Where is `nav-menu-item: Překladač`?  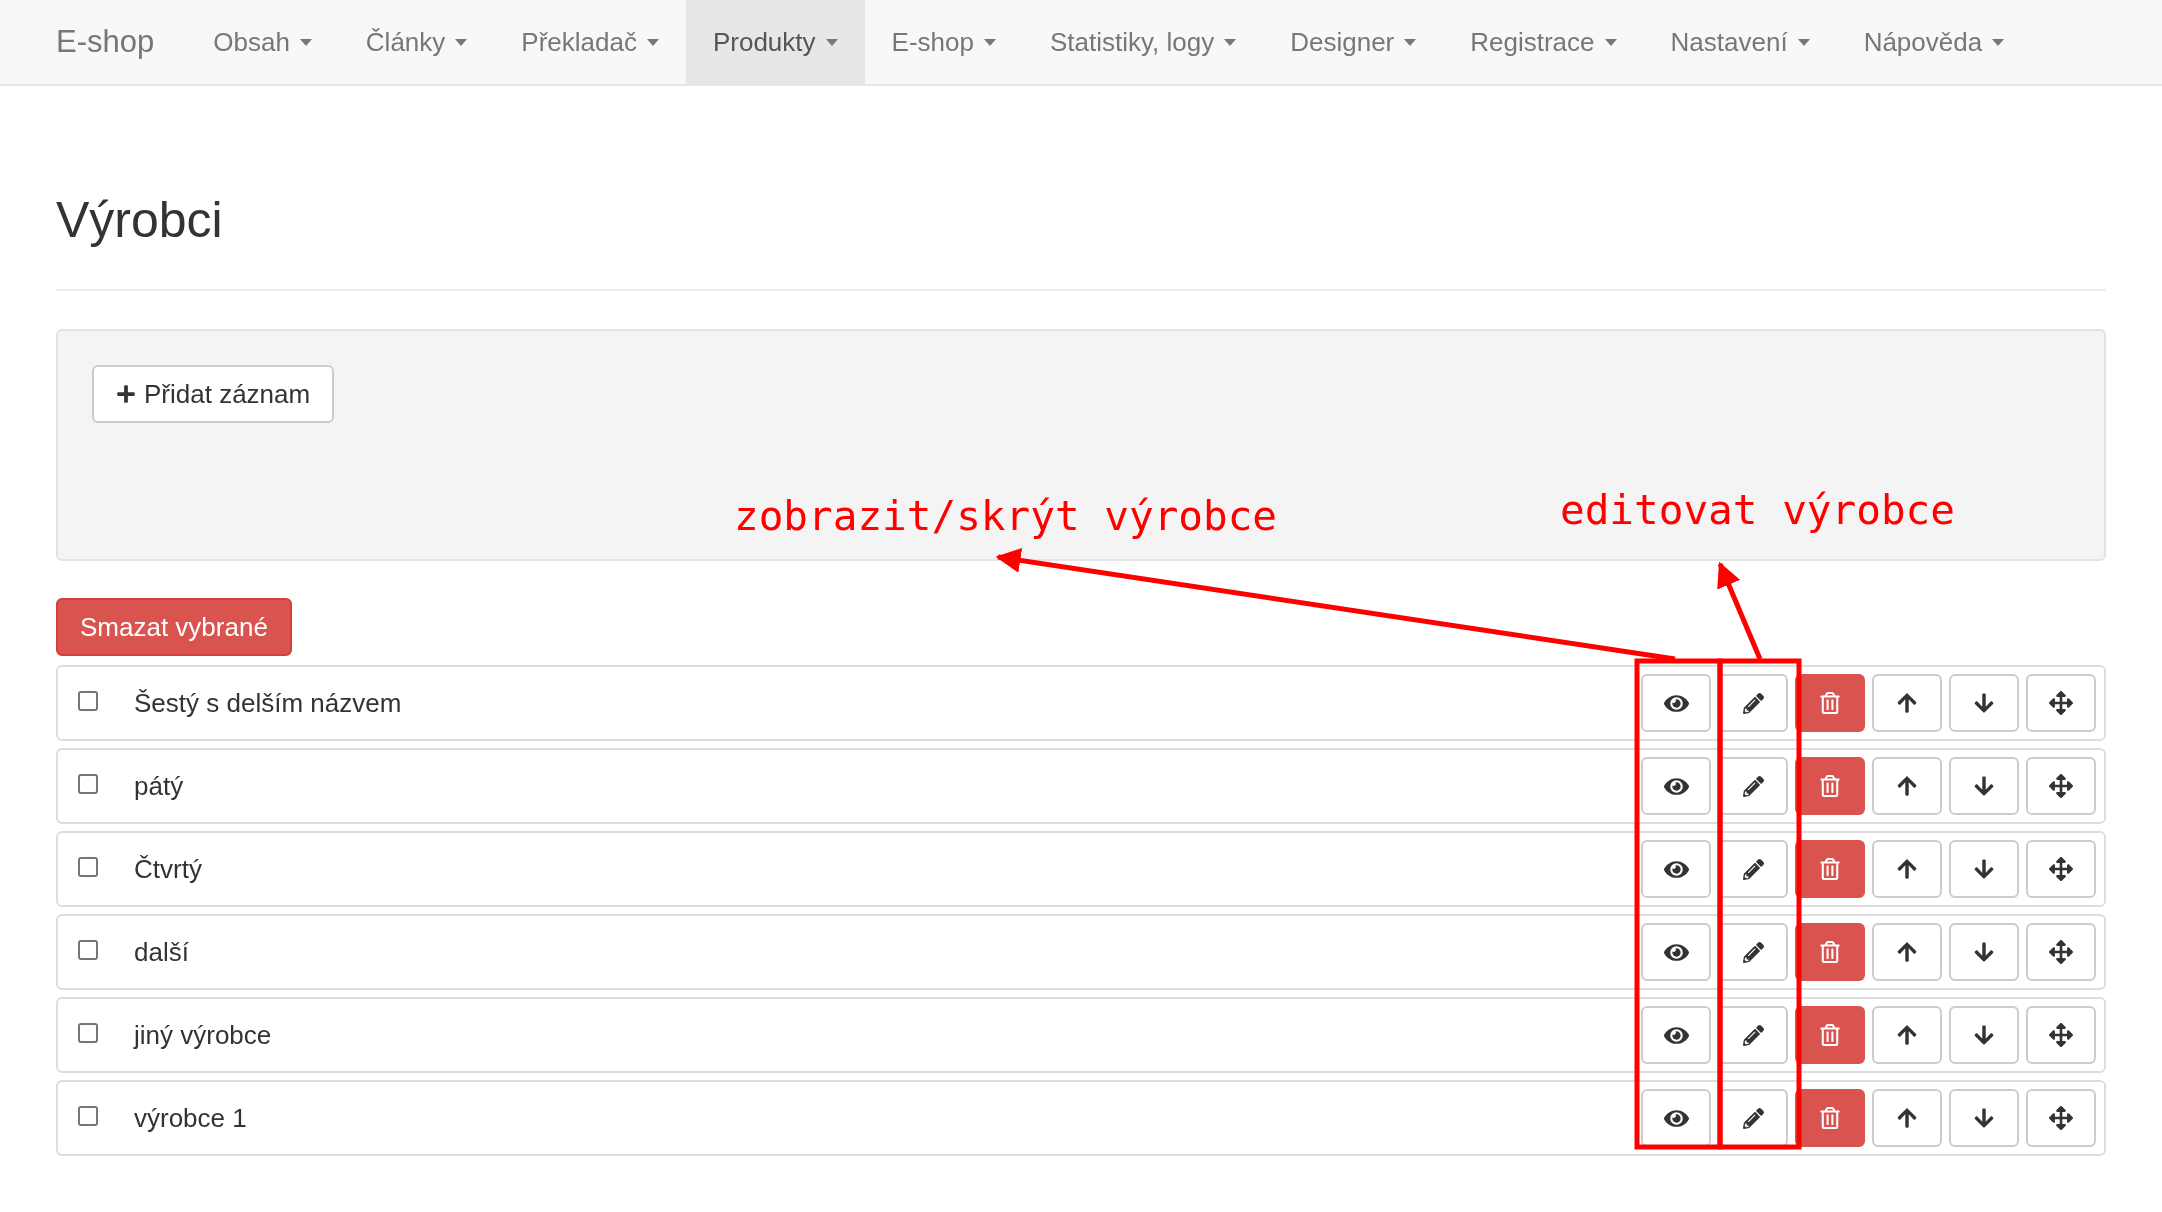 nav-menu-item: Překladač is located at coordinates (590, 42).